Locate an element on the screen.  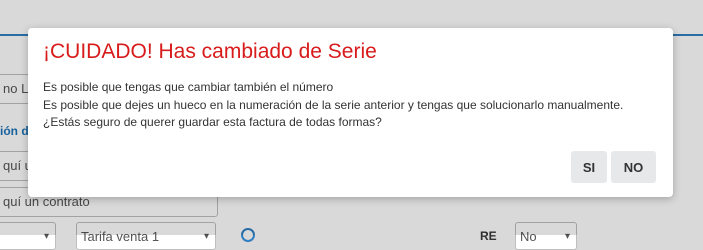
no-button: NO is located at coordinates (633, 167).